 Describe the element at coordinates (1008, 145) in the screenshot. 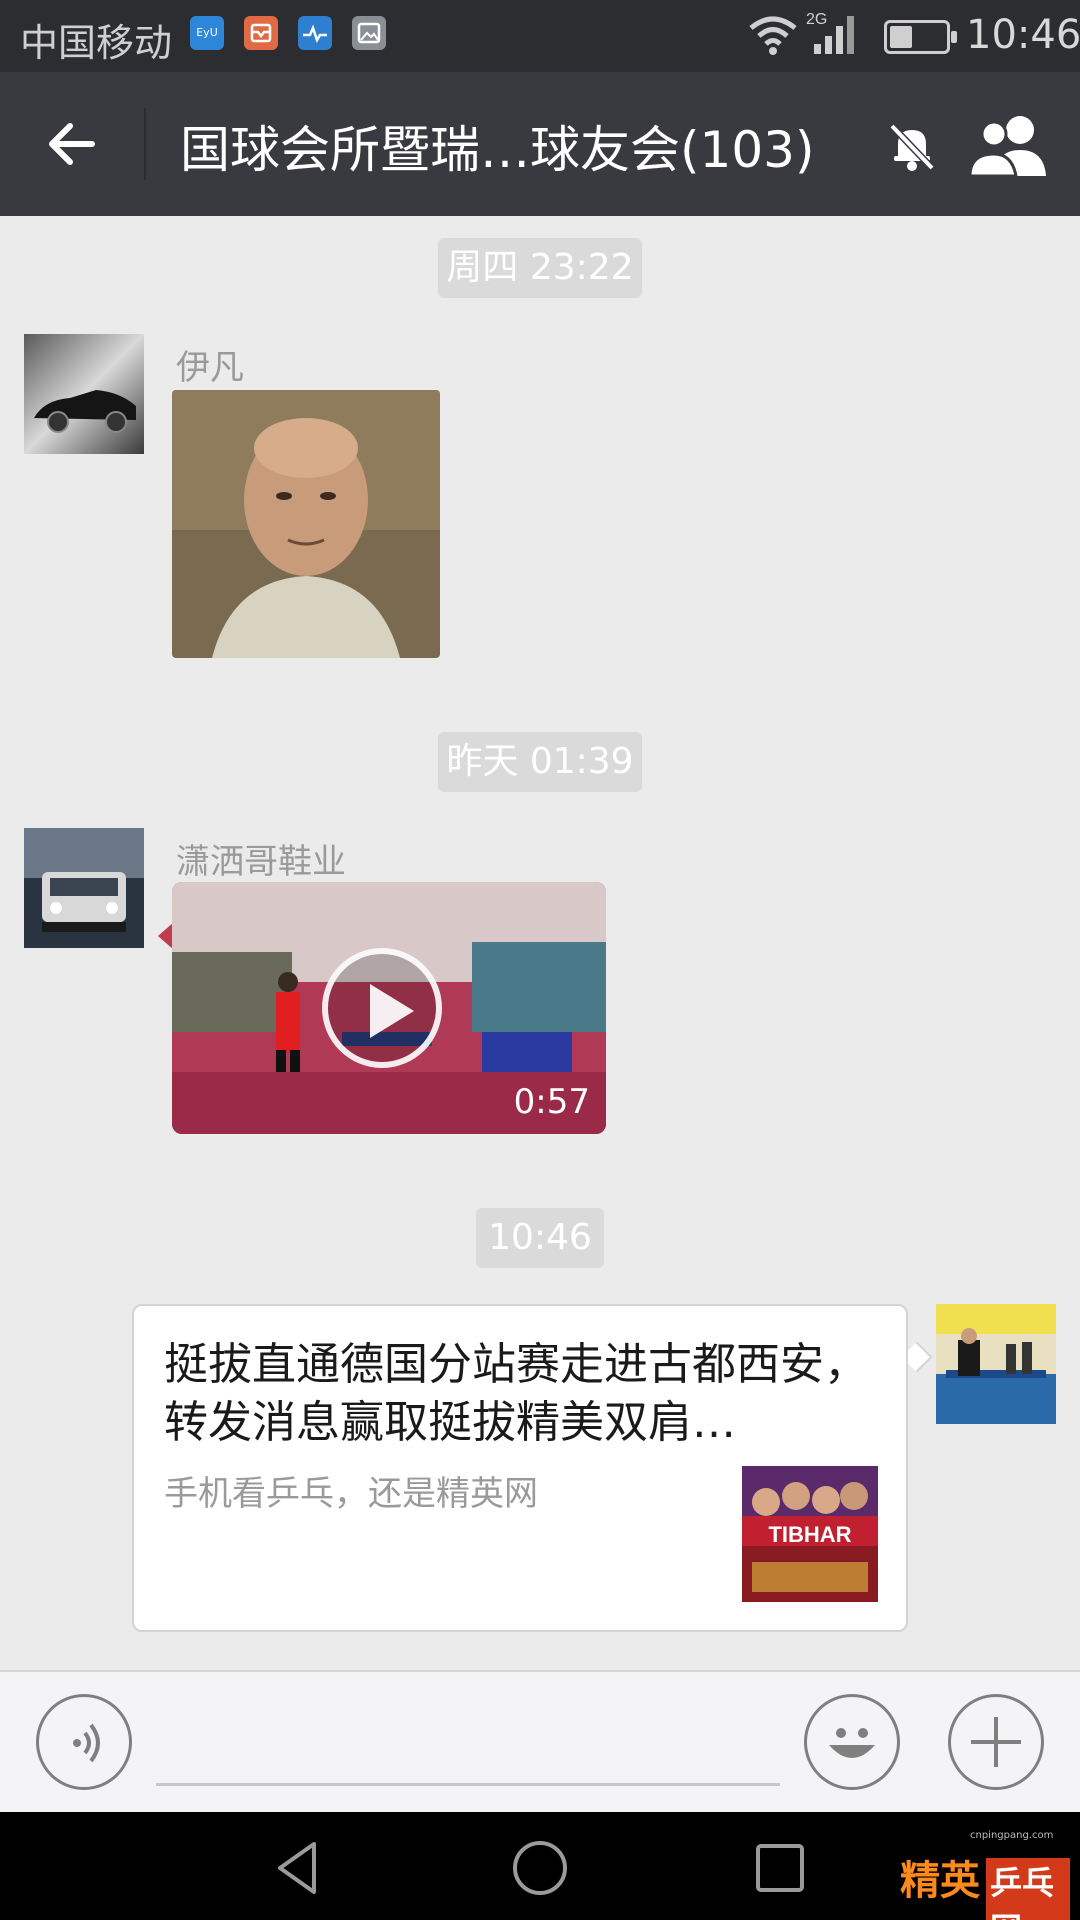

I see `group-info-icon` at that location.